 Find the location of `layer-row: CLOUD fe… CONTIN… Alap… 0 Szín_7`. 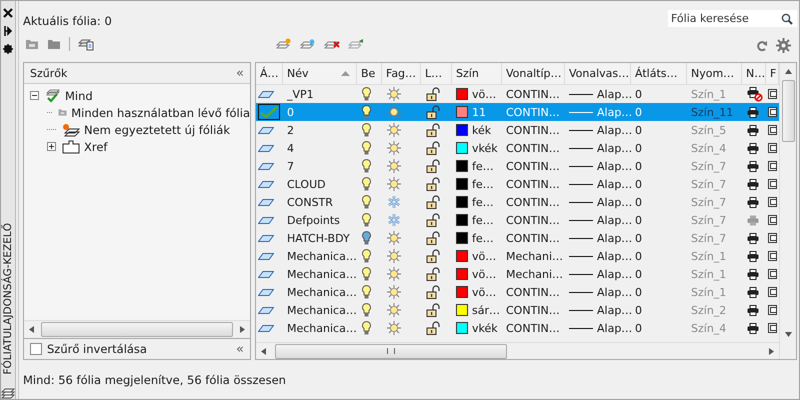

layer-row: CLOUD fe… CONTIN… Alap… 0 Szín_7 is located at coordinates (517, 184).